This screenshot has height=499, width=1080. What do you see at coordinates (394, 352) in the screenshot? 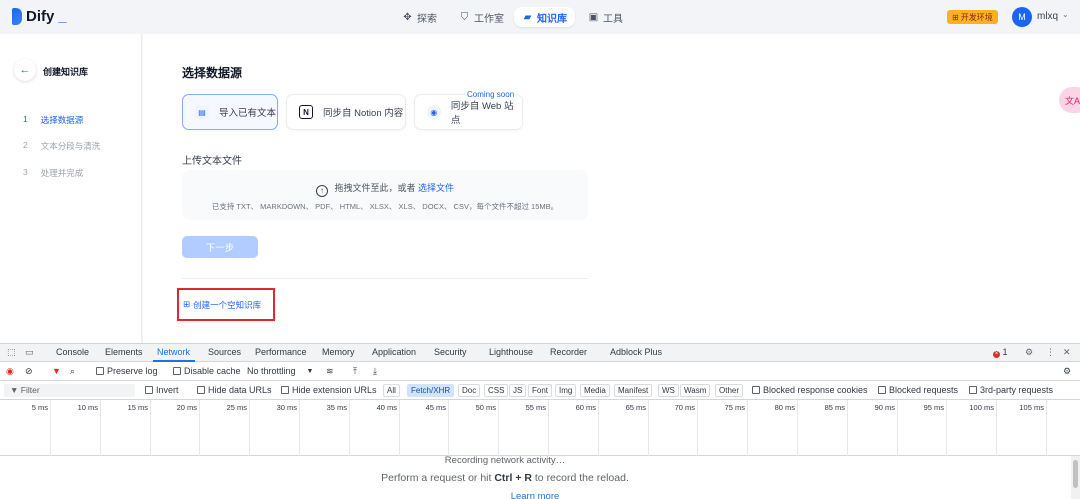
I see `tab-application: Application` at bounding box center [394, 352].